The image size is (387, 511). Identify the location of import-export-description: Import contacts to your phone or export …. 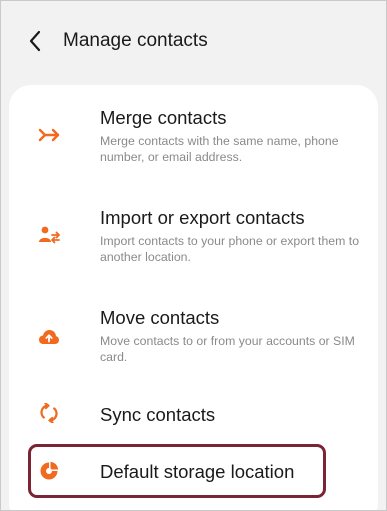
(230, 249).